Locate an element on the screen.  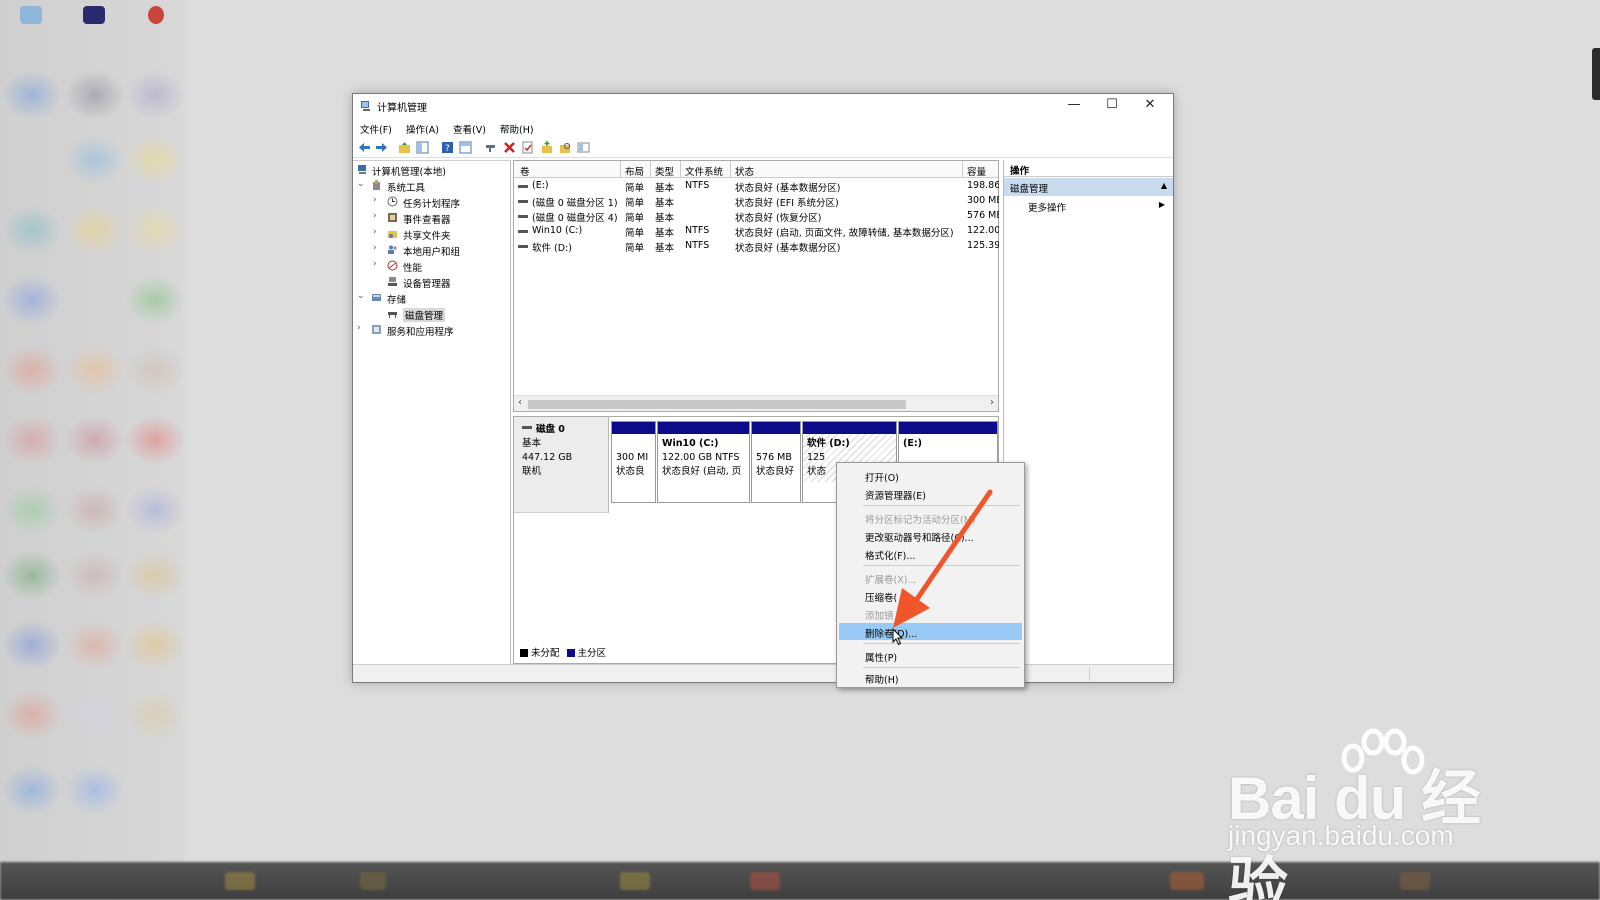
menu-item-open: 打开(O) is located at coordinates (930, 475).